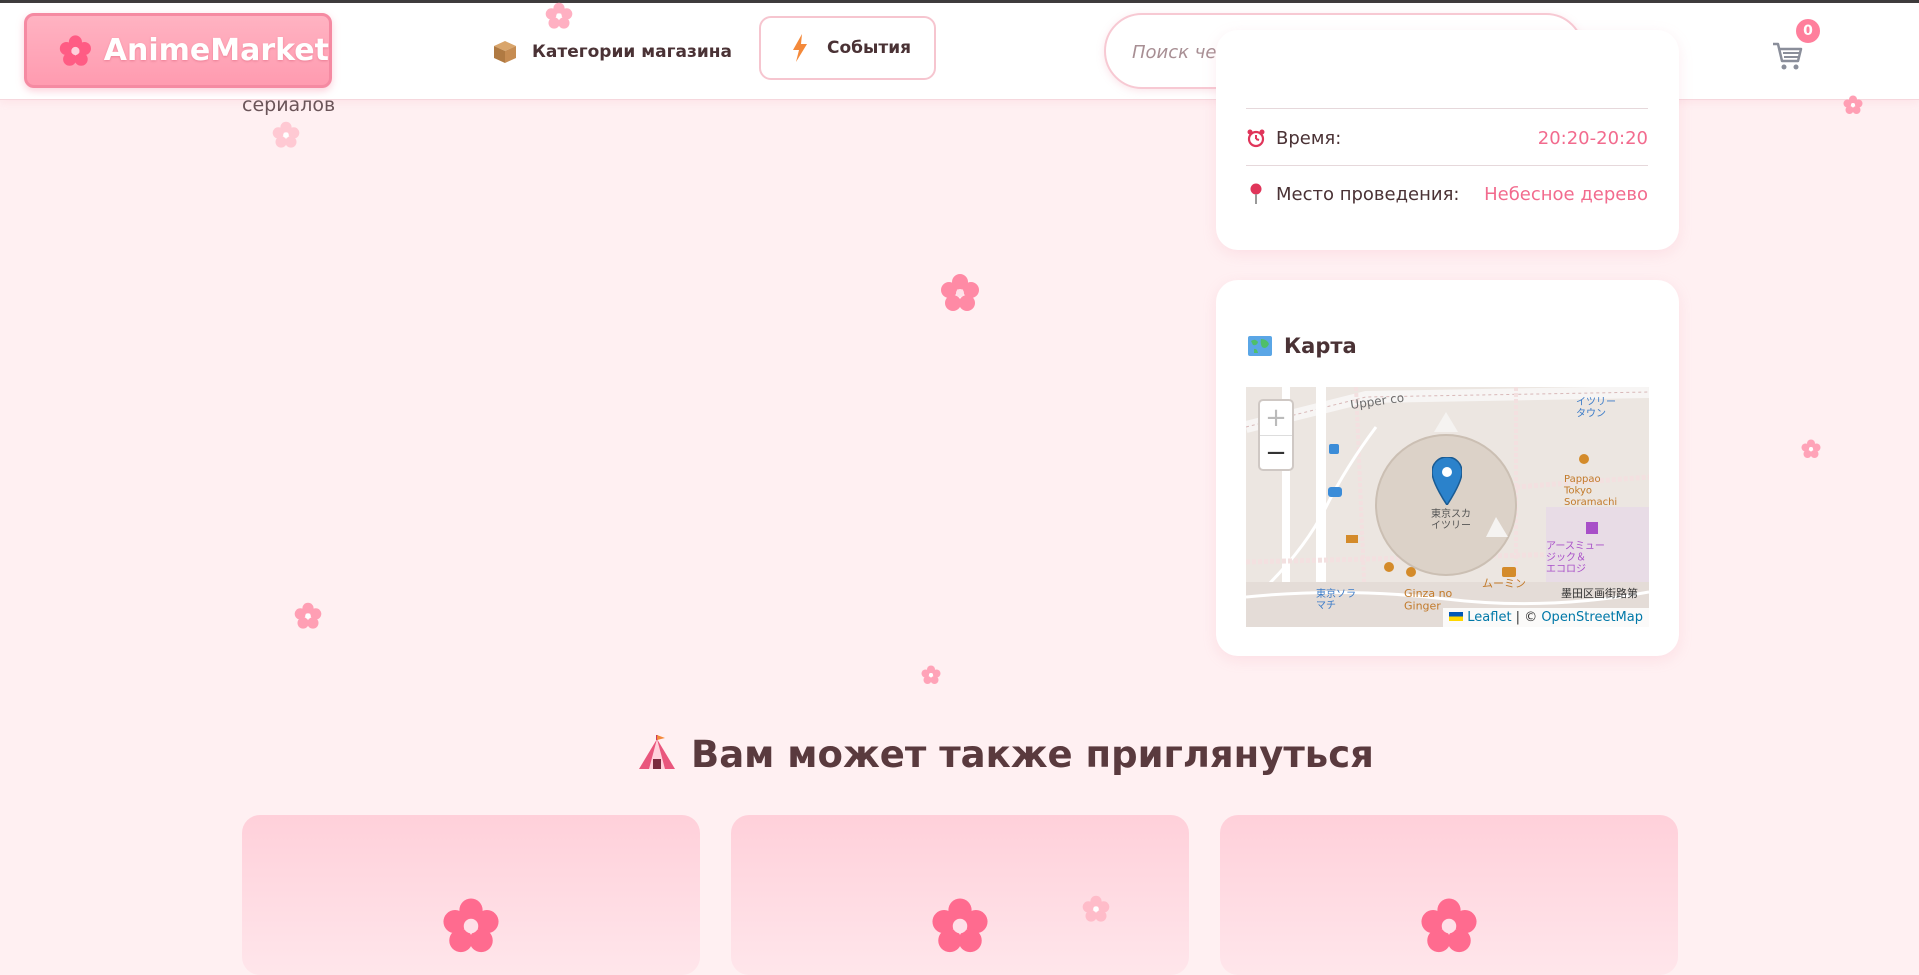 This screenshot has height=975, width=1919. Describe the element at coordinates (1451, 519) in the screenshot. I see `map-label-skytree: 東京スカイツリー` at that location.